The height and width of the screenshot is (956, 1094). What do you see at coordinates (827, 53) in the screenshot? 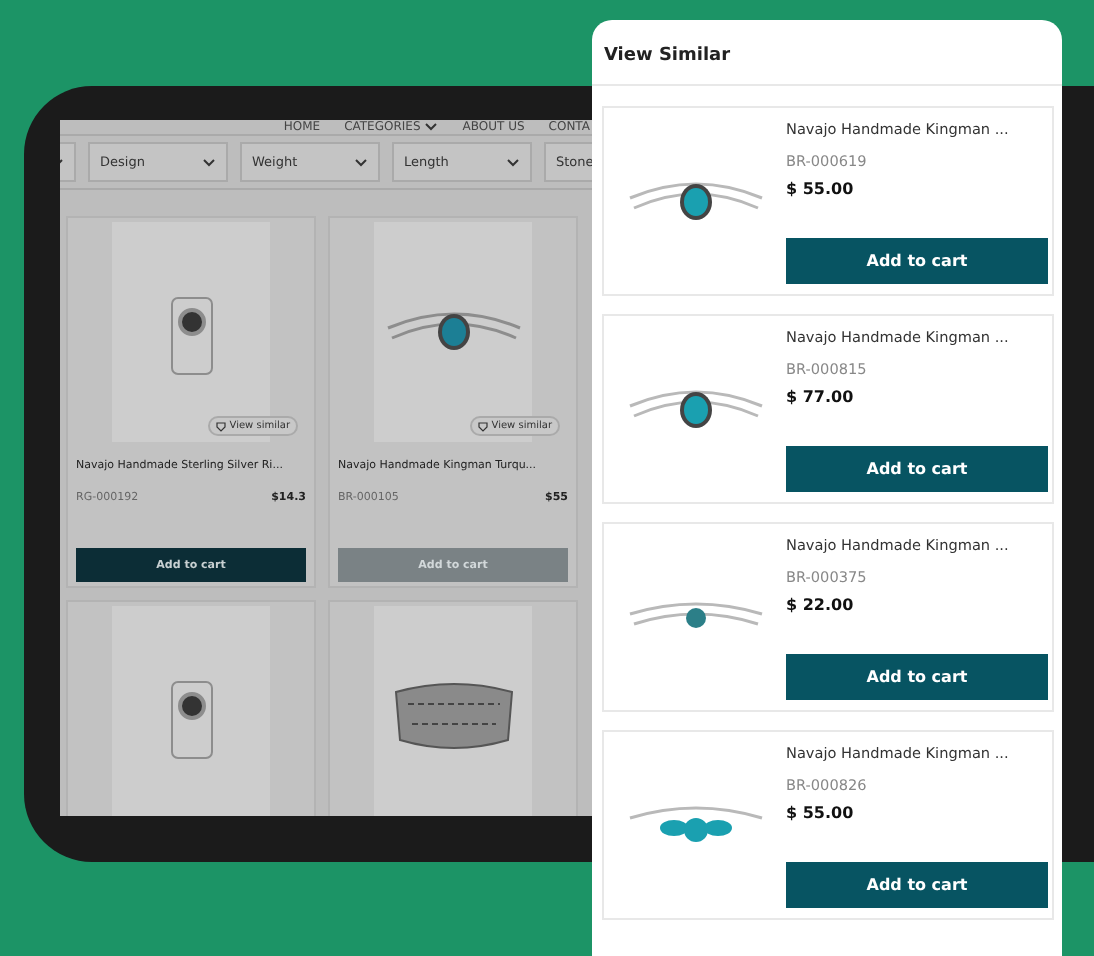
I see `panel-title: View Similar` at bounding box center [827, 53].